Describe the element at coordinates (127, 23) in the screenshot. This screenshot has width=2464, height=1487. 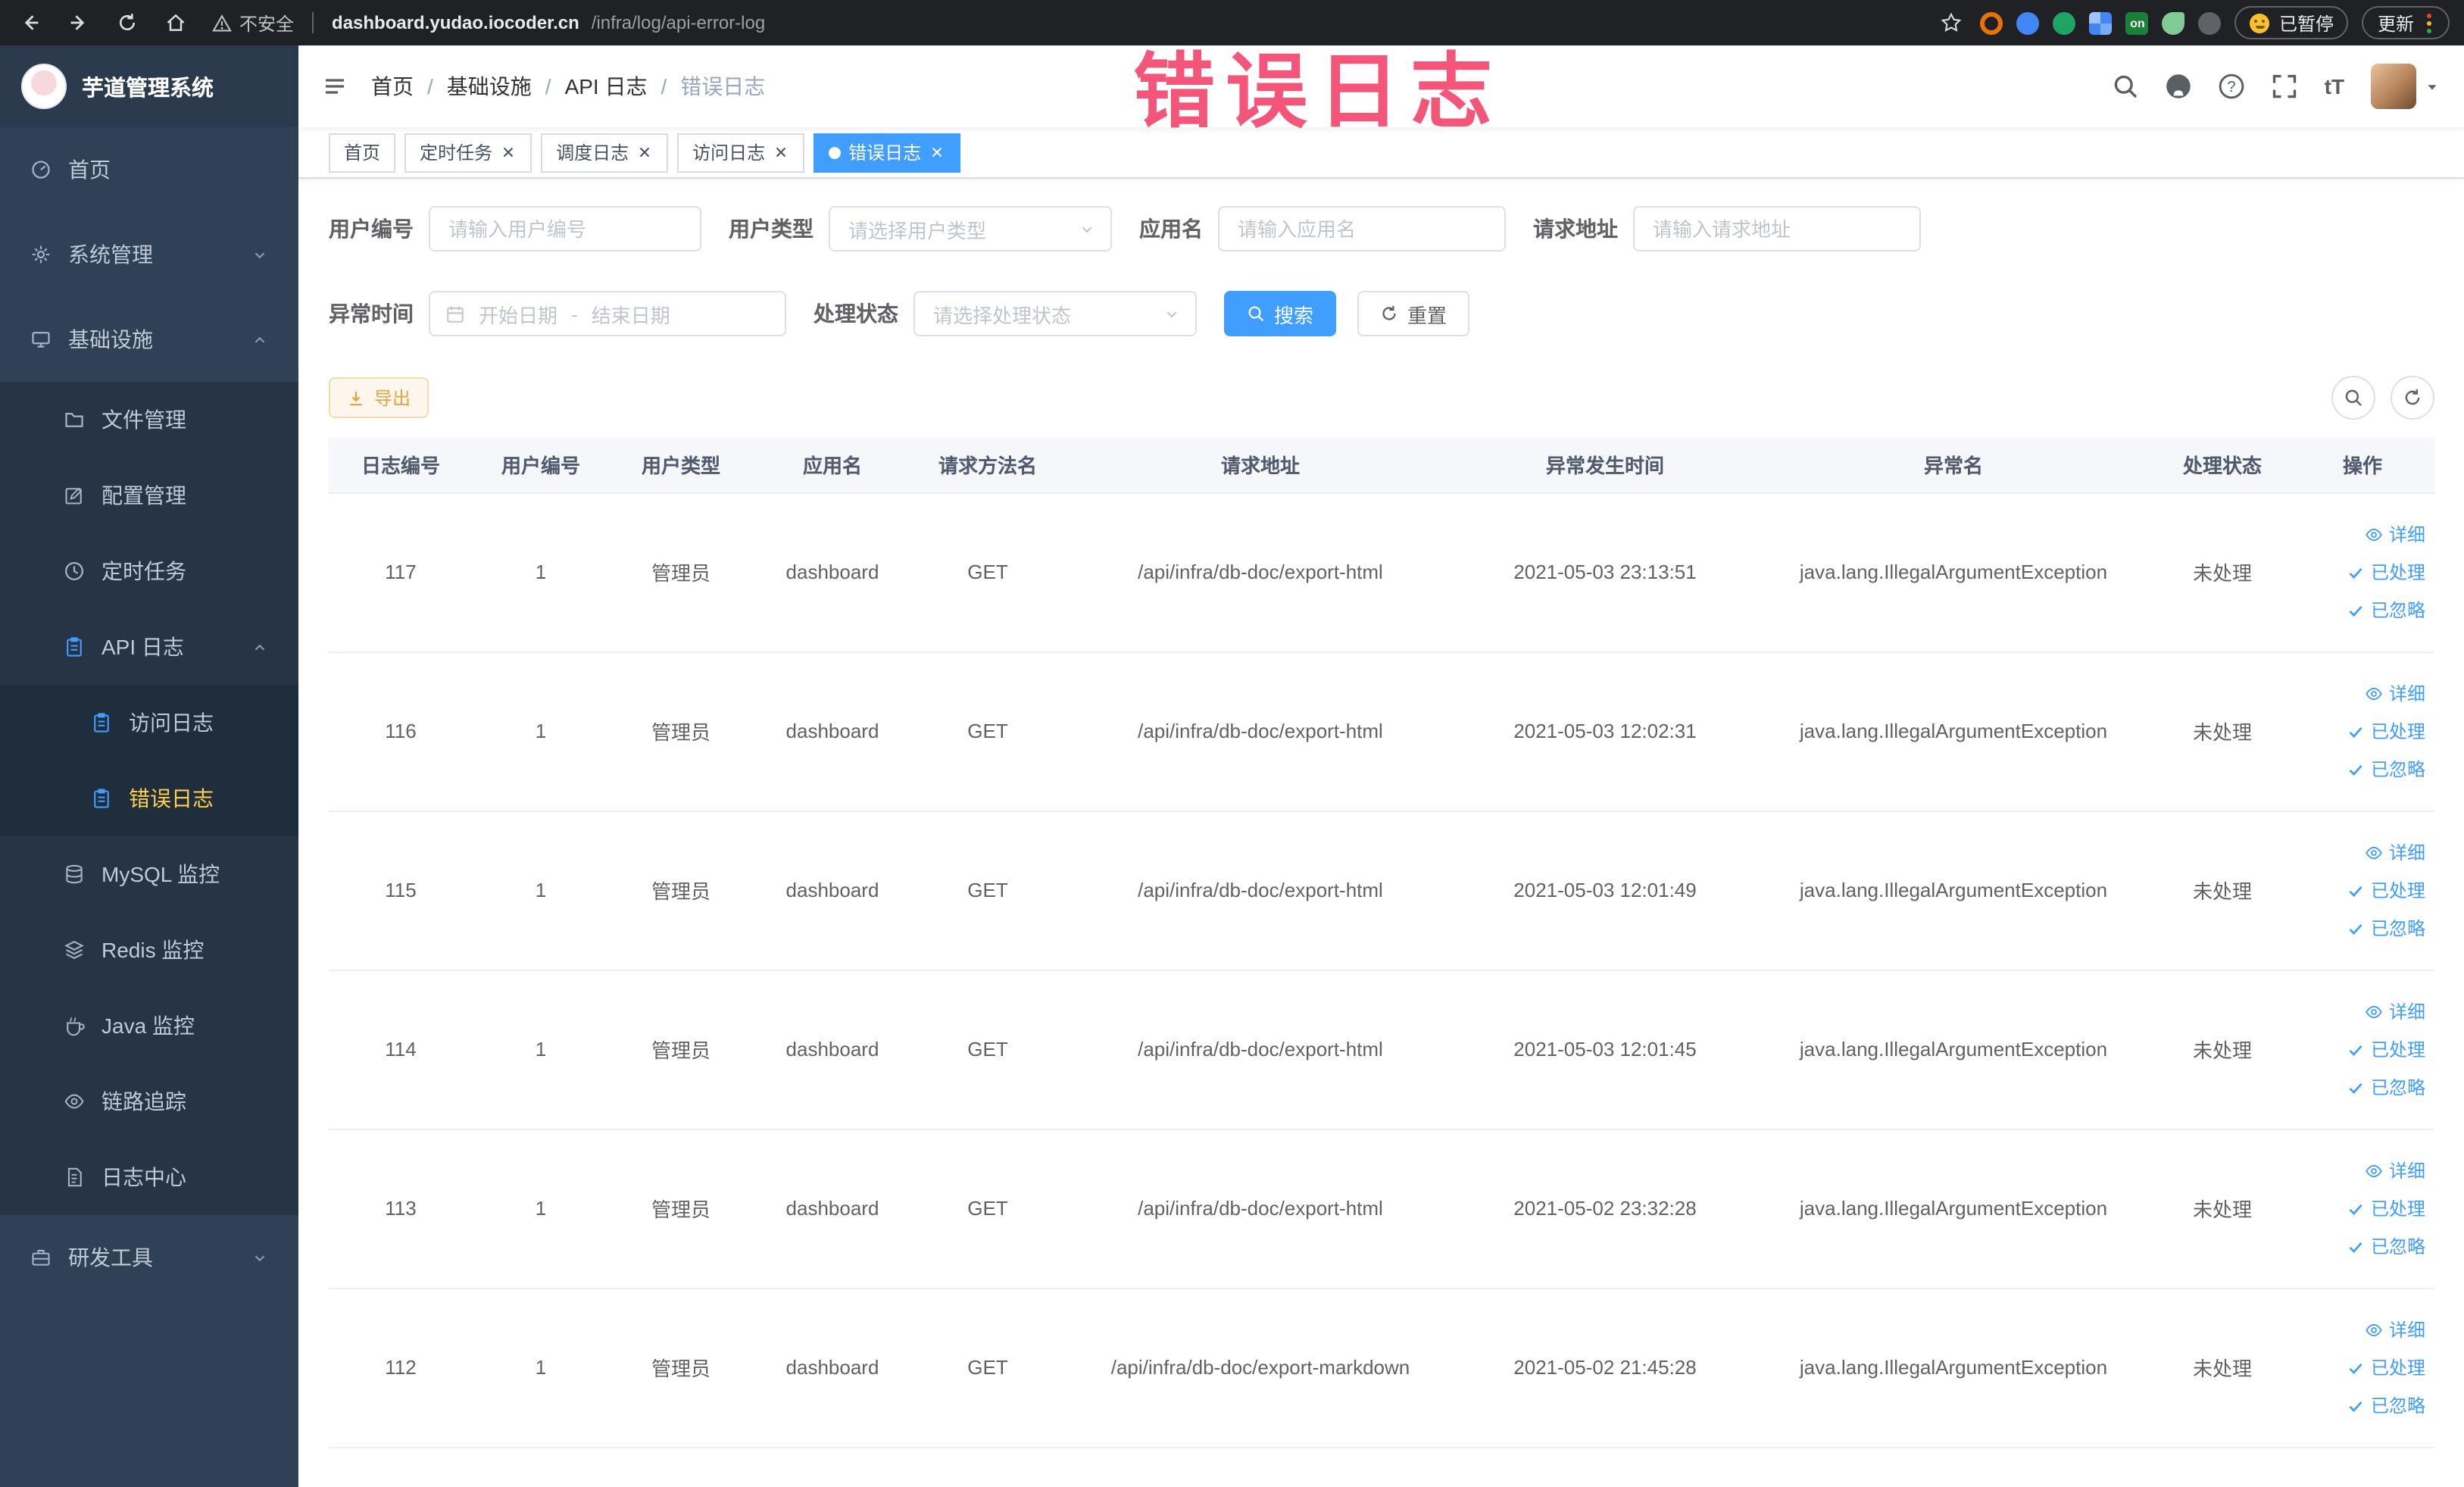
I see `reload-icon` at that location.